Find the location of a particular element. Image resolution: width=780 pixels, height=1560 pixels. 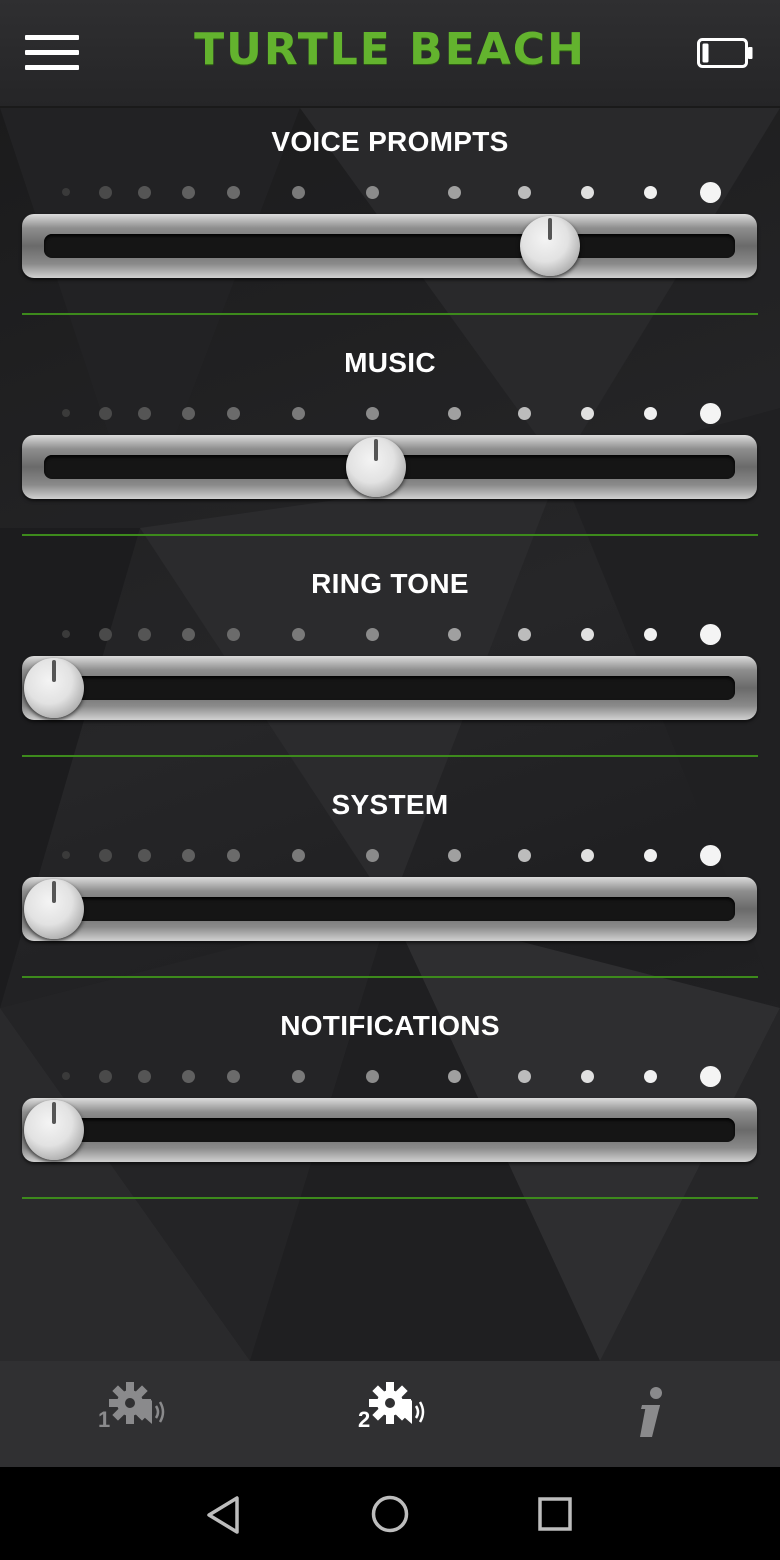

battery-level-fill is located at coordinates (705, 53).